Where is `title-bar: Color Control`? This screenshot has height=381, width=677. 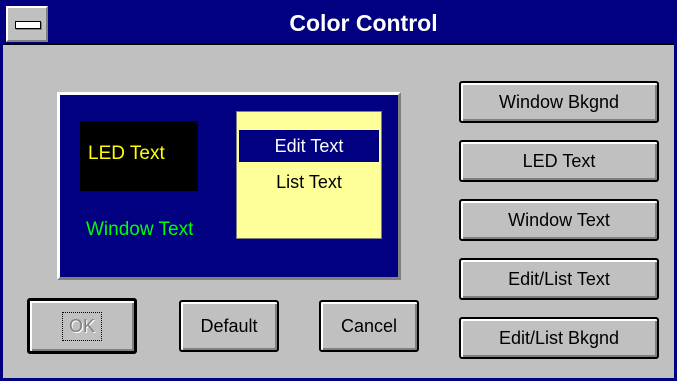 title-bar: Color Control is located at coordinates (338, 24).